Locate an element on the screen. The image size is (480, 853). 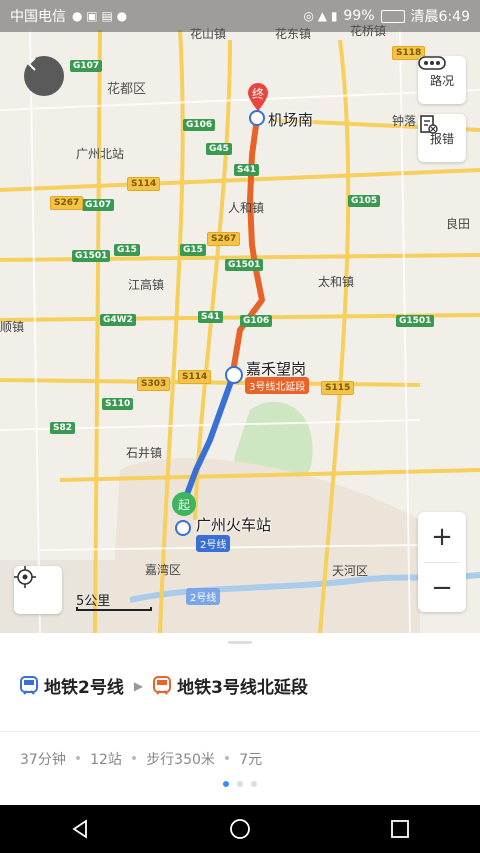
station-end-name: 机场南 is located at coordinates (291, 120).